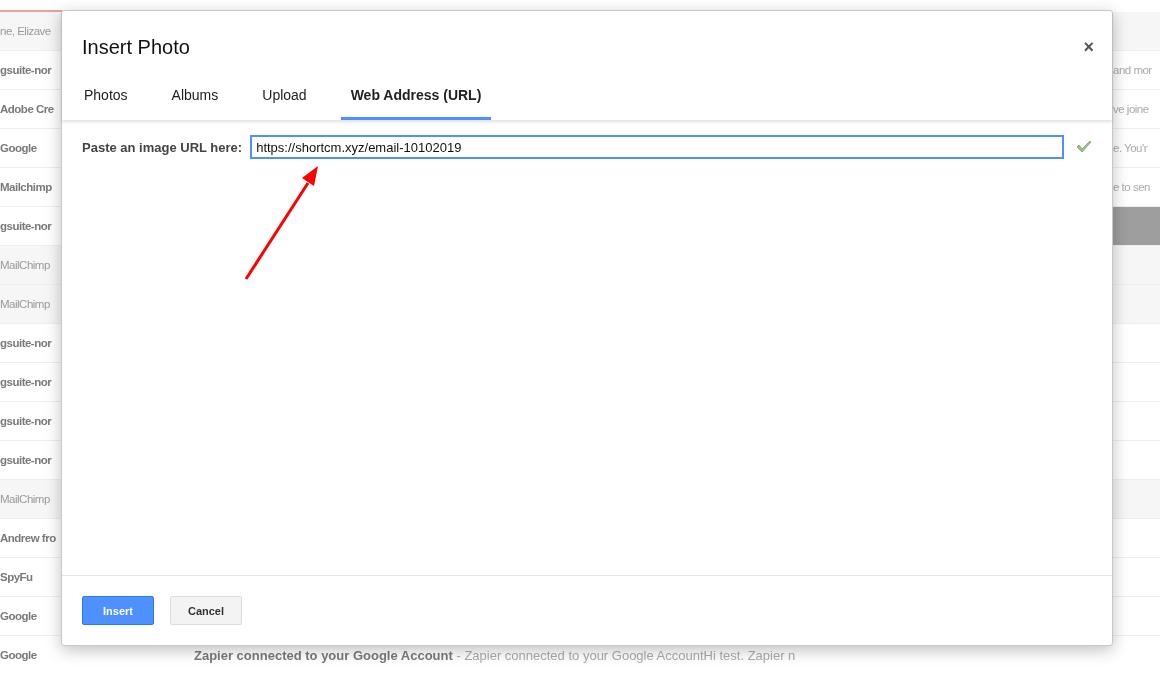 This screenshot has width=1160, height=673. Describe the element at coordinates (195, 97) in the screenshot. I see `tab: Albums` at that location.